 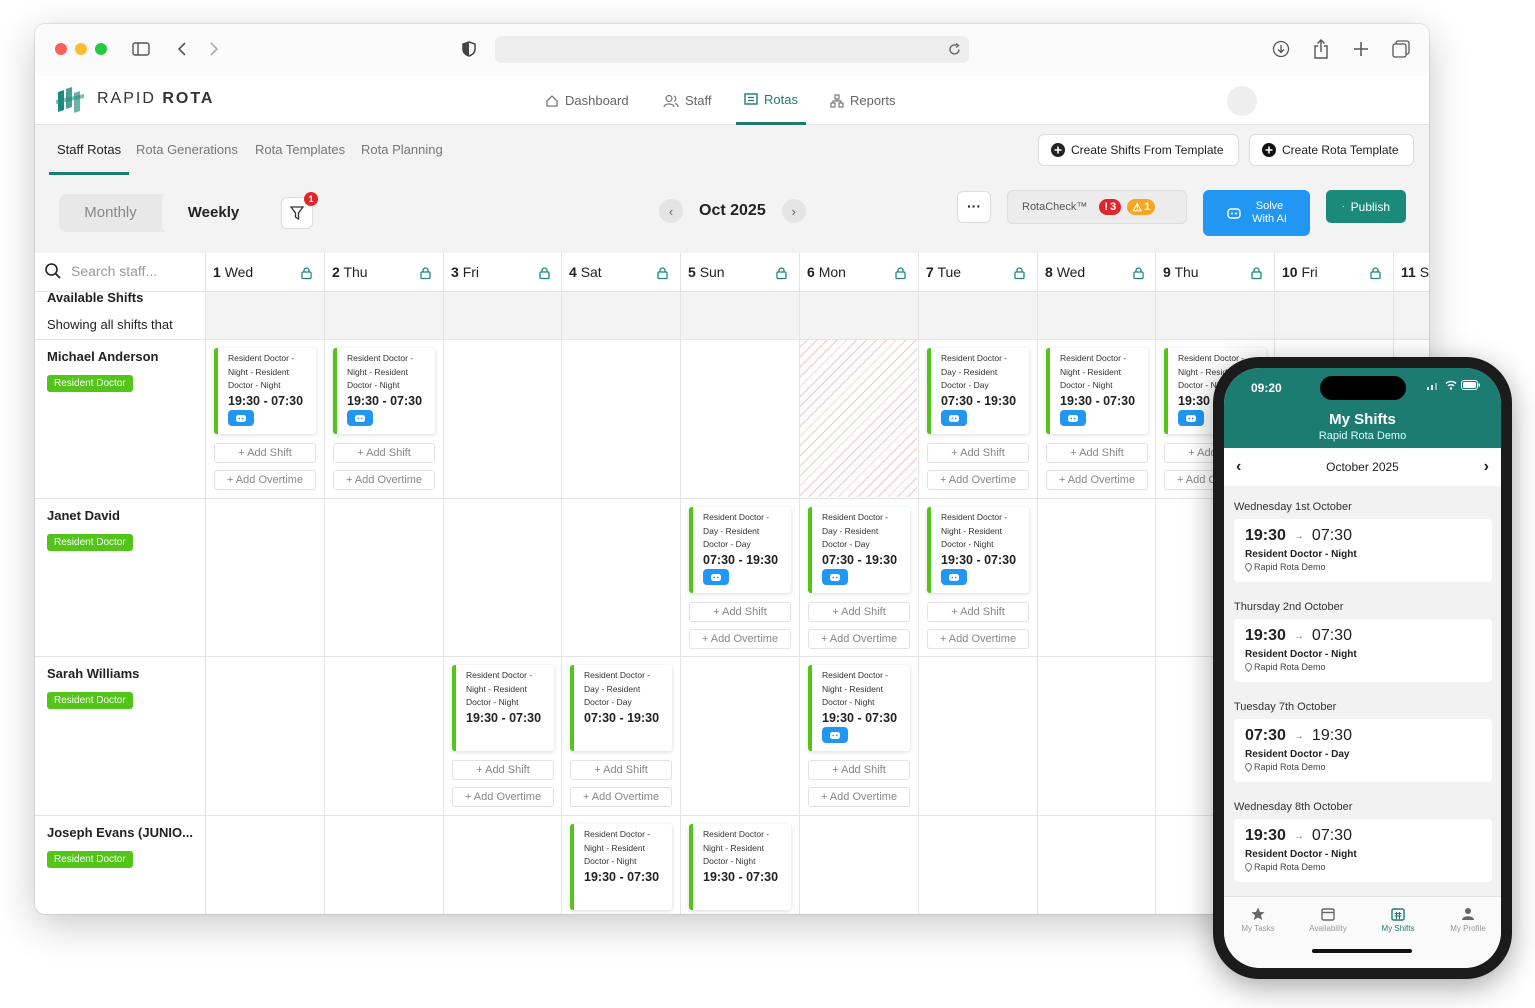 What do you see at coordinates (1401, 49) in the screenshot?
I see `tab-overview-icon` at bounding box center [1401, 49].